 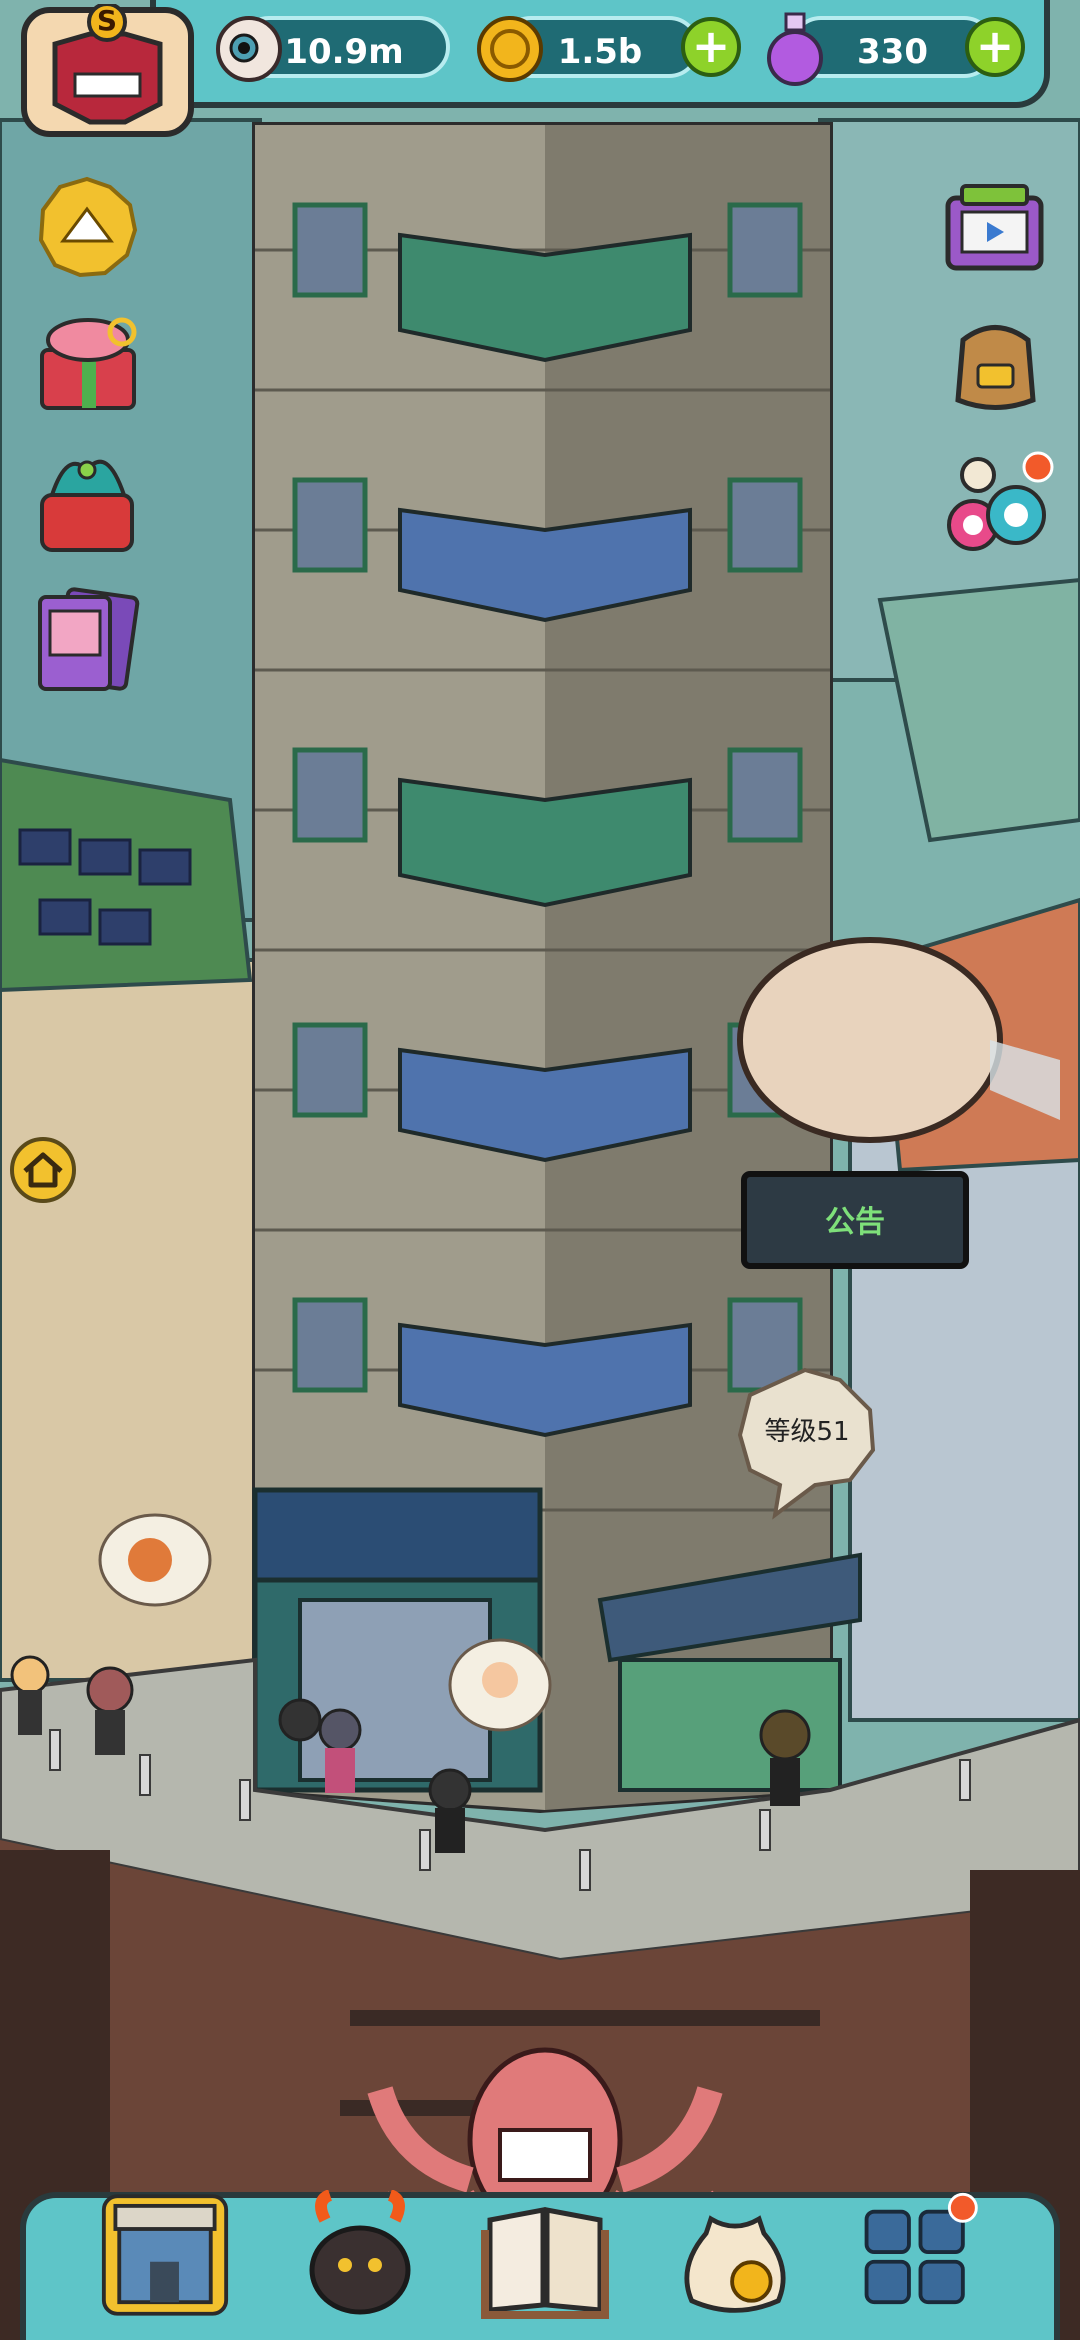 I want to click on cards-icon, so click(x=87, y=640).